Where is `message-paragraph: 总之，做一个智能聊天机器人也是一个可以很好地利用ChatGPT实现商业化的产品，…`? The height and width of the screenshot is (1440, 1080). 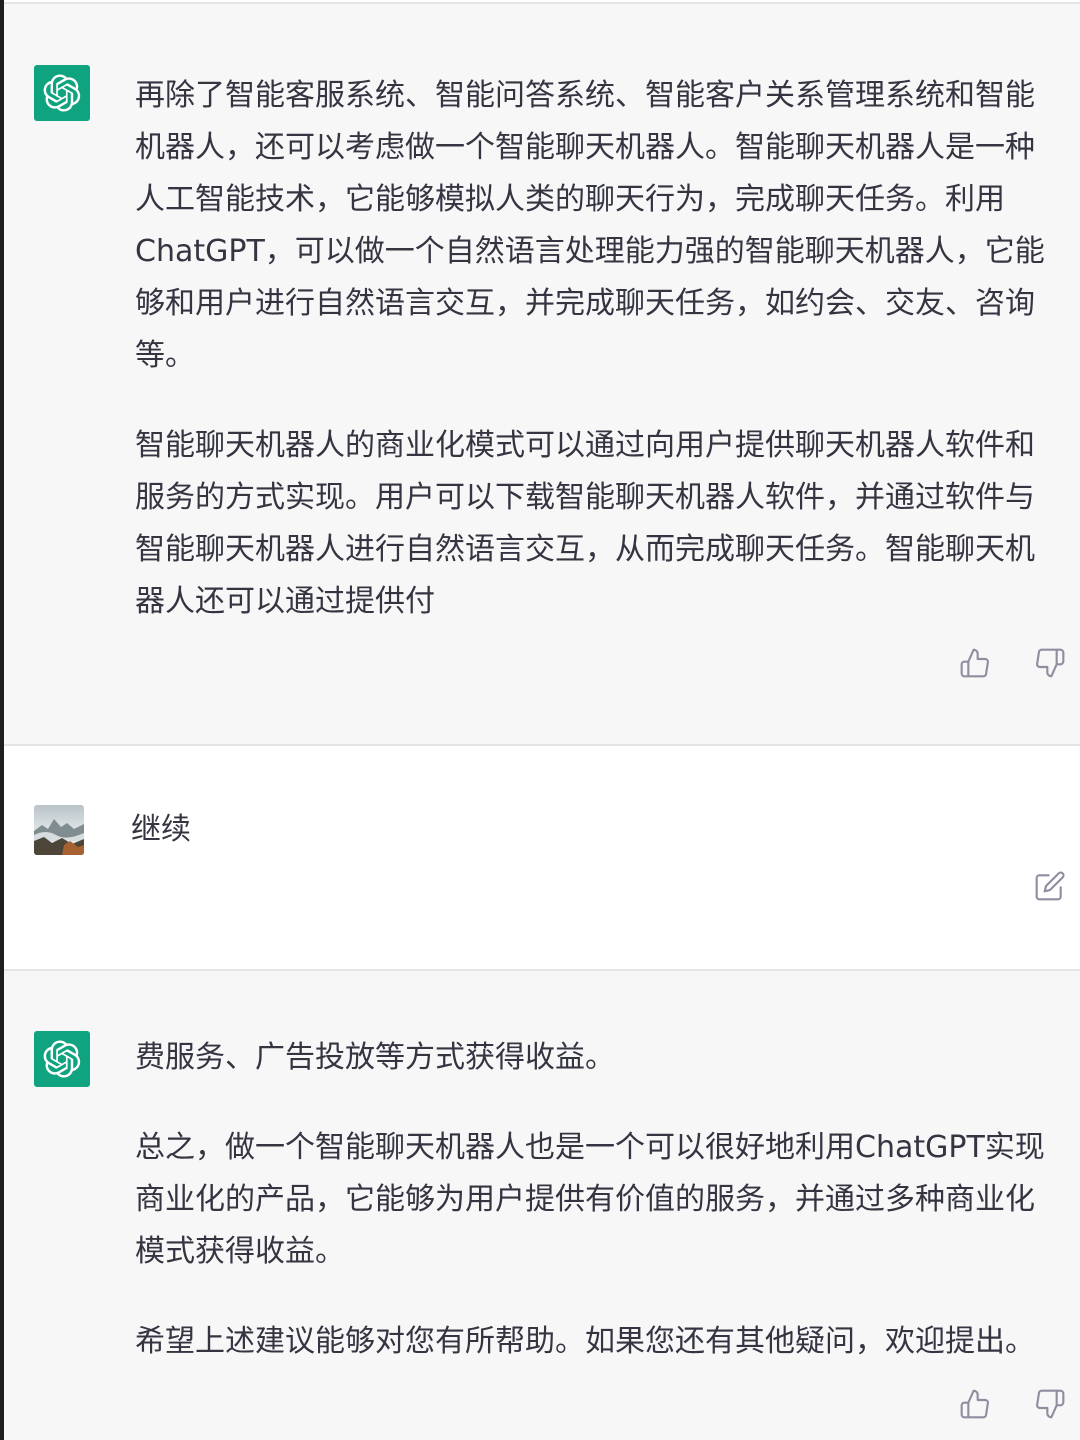 message-paragraph: 总之，做一个智能聊天机器人也是一个可以很好地利用ChatGPT实现商业化的产品，… is located at coordinates (590, 1199).